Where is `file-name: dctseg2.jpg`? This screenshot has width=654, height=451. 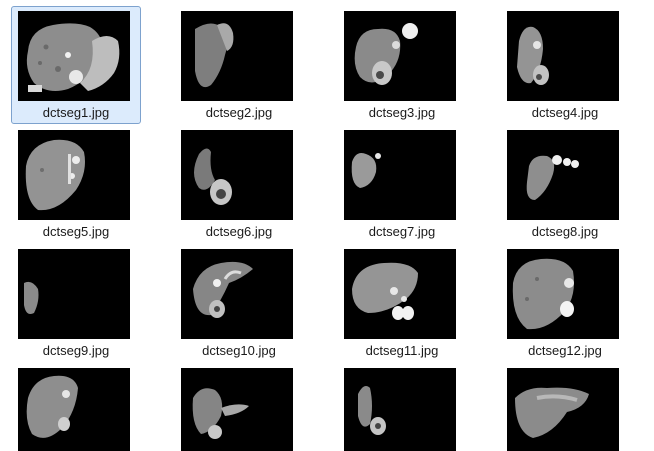 file-name: dctseg2.jpg is located at coordinates (239, 112).